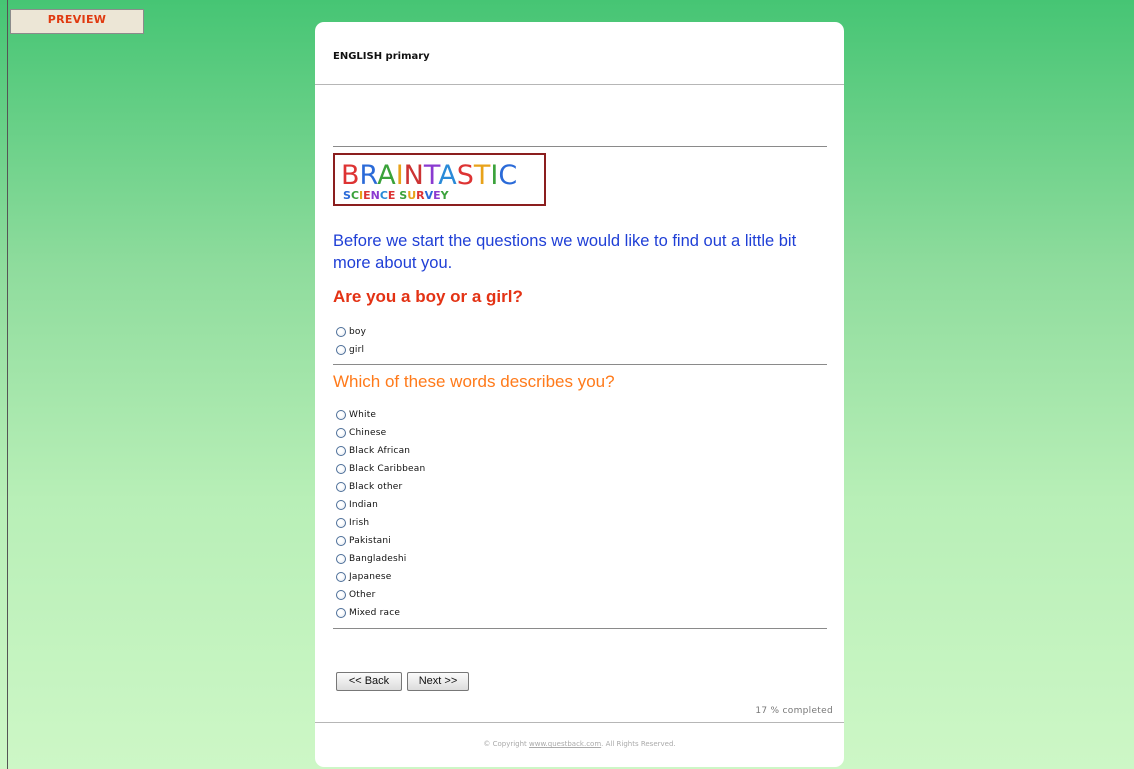 Image resolution: width=1134 pixels, height=769 pixels. I want to click on option-label: Other, so click(362, 595).